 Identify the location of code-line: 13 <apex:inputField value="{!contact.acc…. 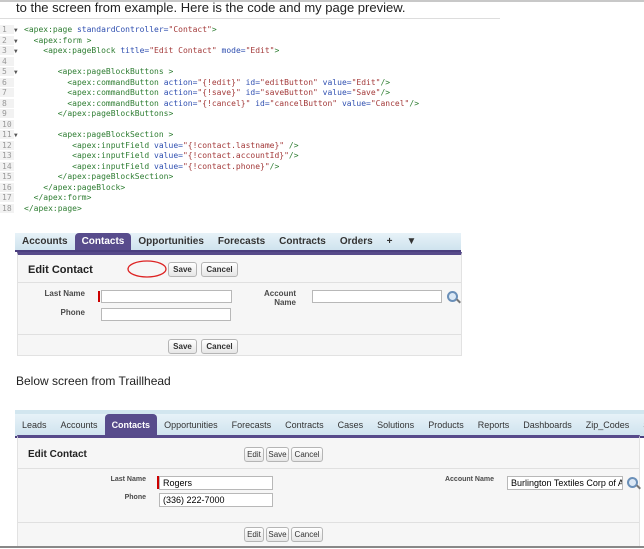
(149, 156).